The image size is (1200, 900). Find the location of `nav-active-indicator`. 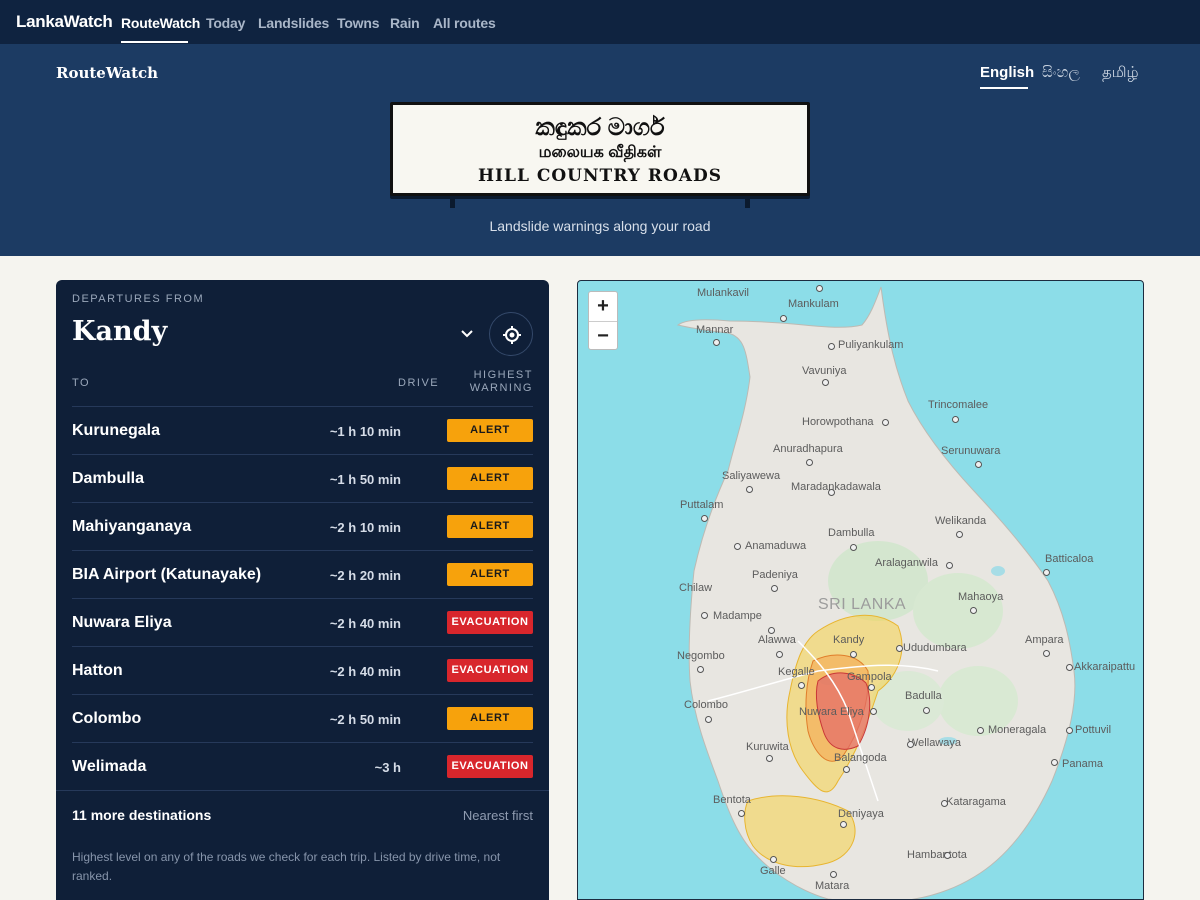

nav-active-indicator is located at coordinates (154, 42).